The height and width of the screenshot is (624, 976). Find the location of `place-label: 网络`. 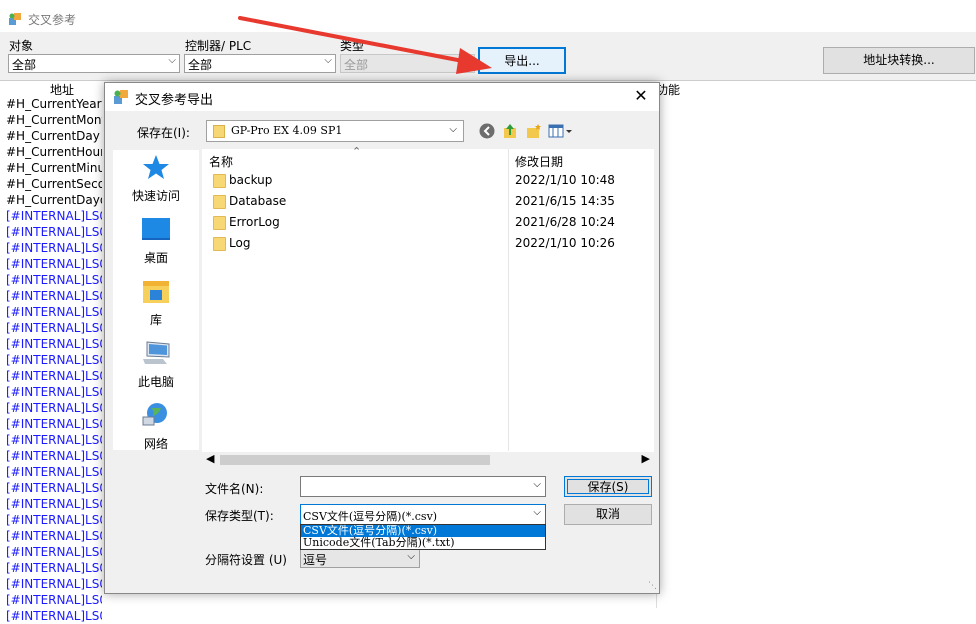

place-label: 网络 is located at coordinates (155, 444).